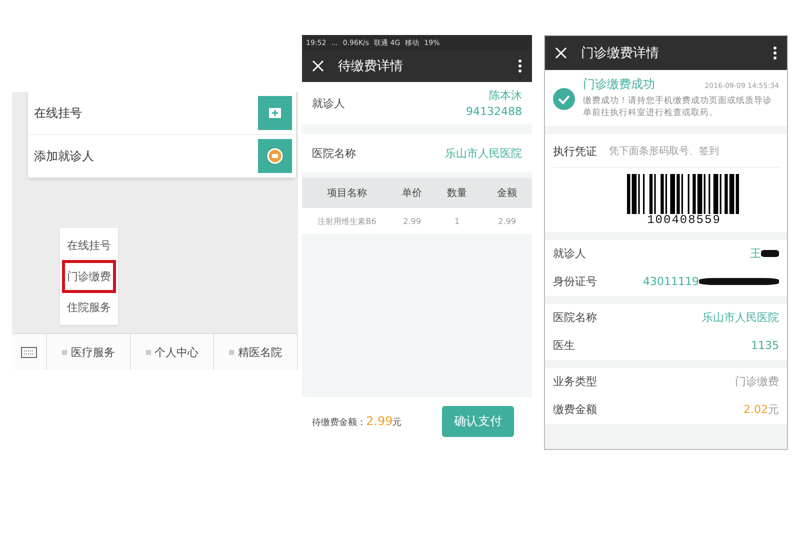 Image resolution: width=800 pixels, height=533 pixels. What do you see at coordinates (740, 318) in the screenshot?
I see `field-value: 乐山市人民医院` at bounding box center [740, 318].